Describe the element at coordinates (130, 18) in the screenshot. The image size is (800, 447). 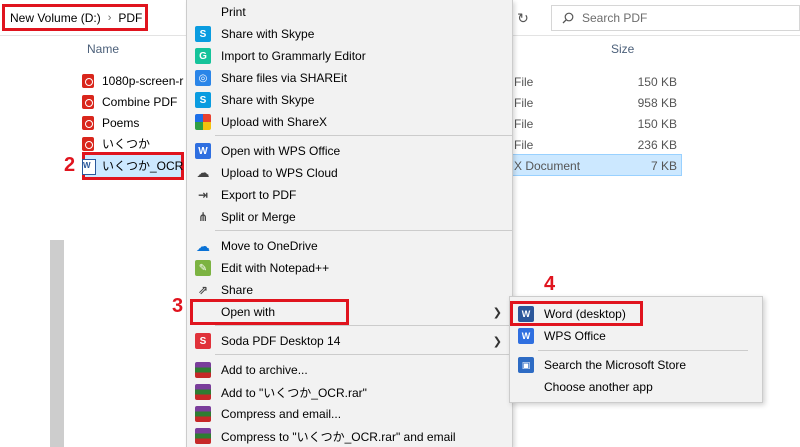
I see `breadcrumb-folder: PDF` at that location.